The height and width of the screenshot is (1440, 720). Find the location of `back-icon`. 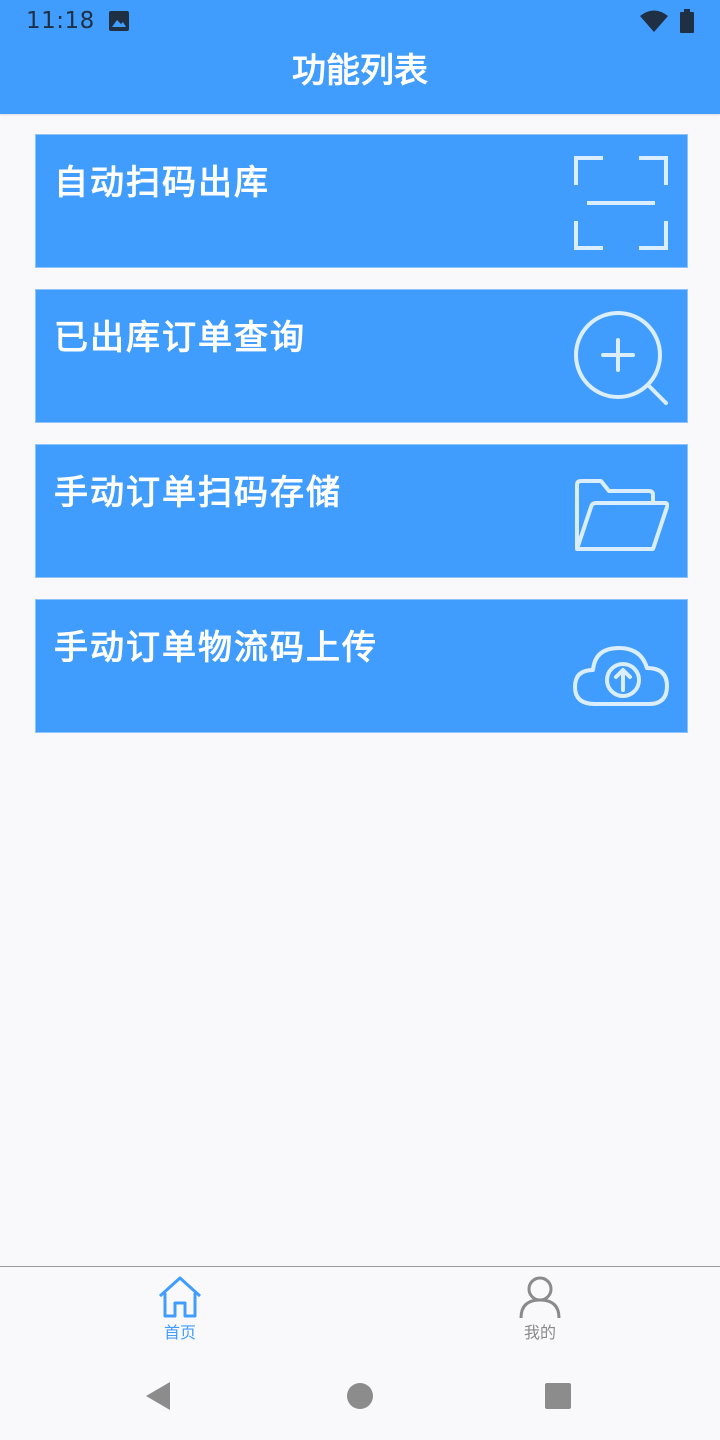

back-icon is located at coordinates (160, 1396).